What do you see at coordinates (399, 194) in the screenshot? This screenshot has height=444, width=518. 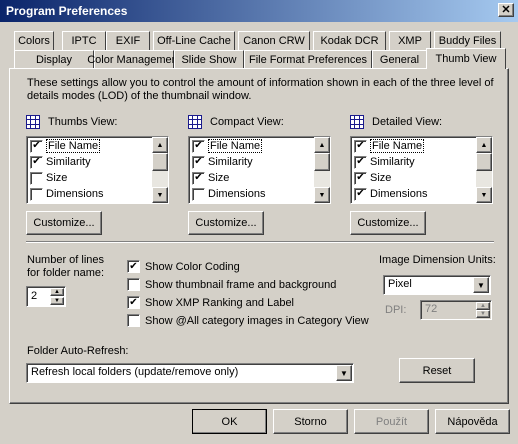 I see `list-item-label: Dimensions` at bounding box center [399, 194].